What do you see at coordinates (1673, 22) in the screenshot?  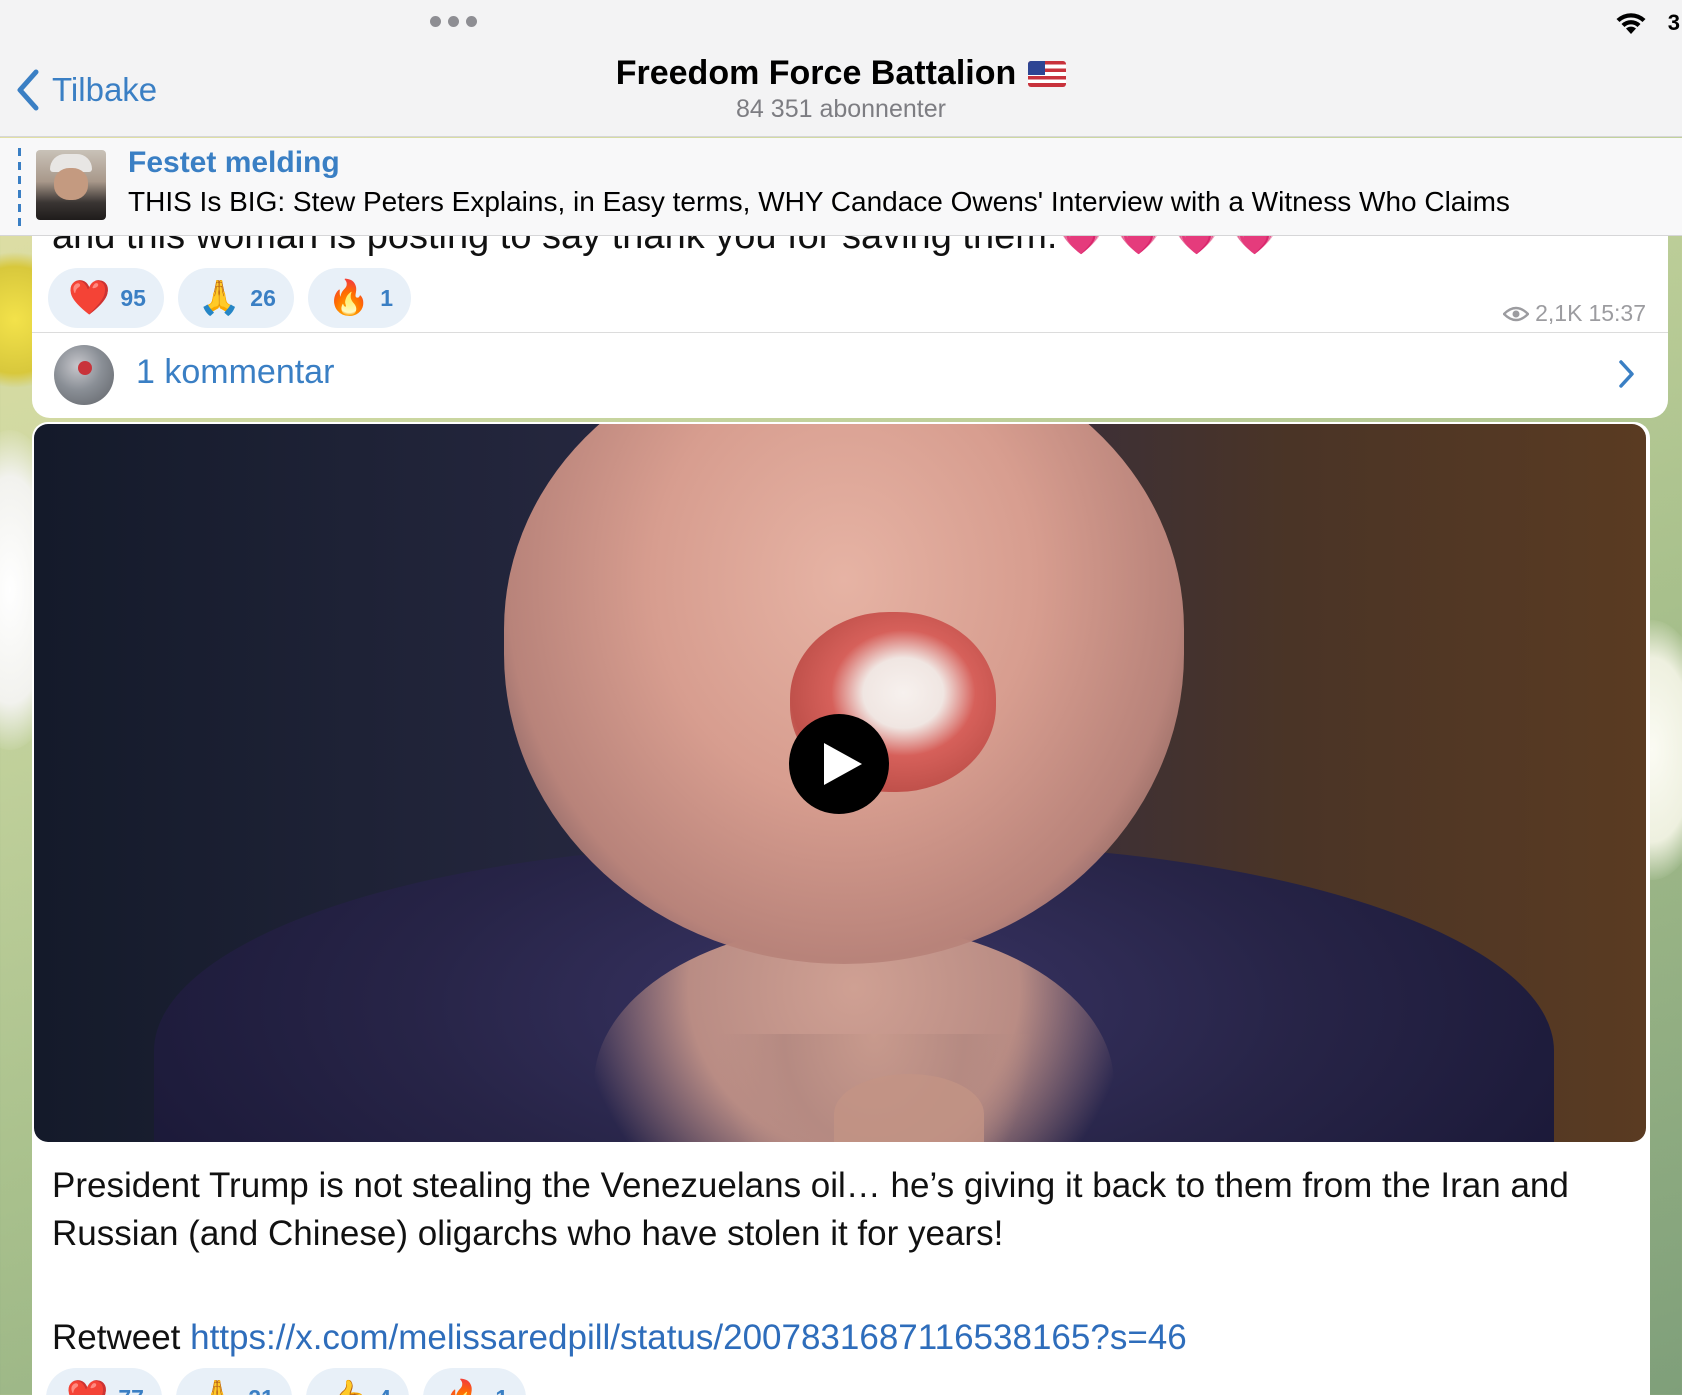 I see `battery-level: 3` at bounding box center [1673, 22].